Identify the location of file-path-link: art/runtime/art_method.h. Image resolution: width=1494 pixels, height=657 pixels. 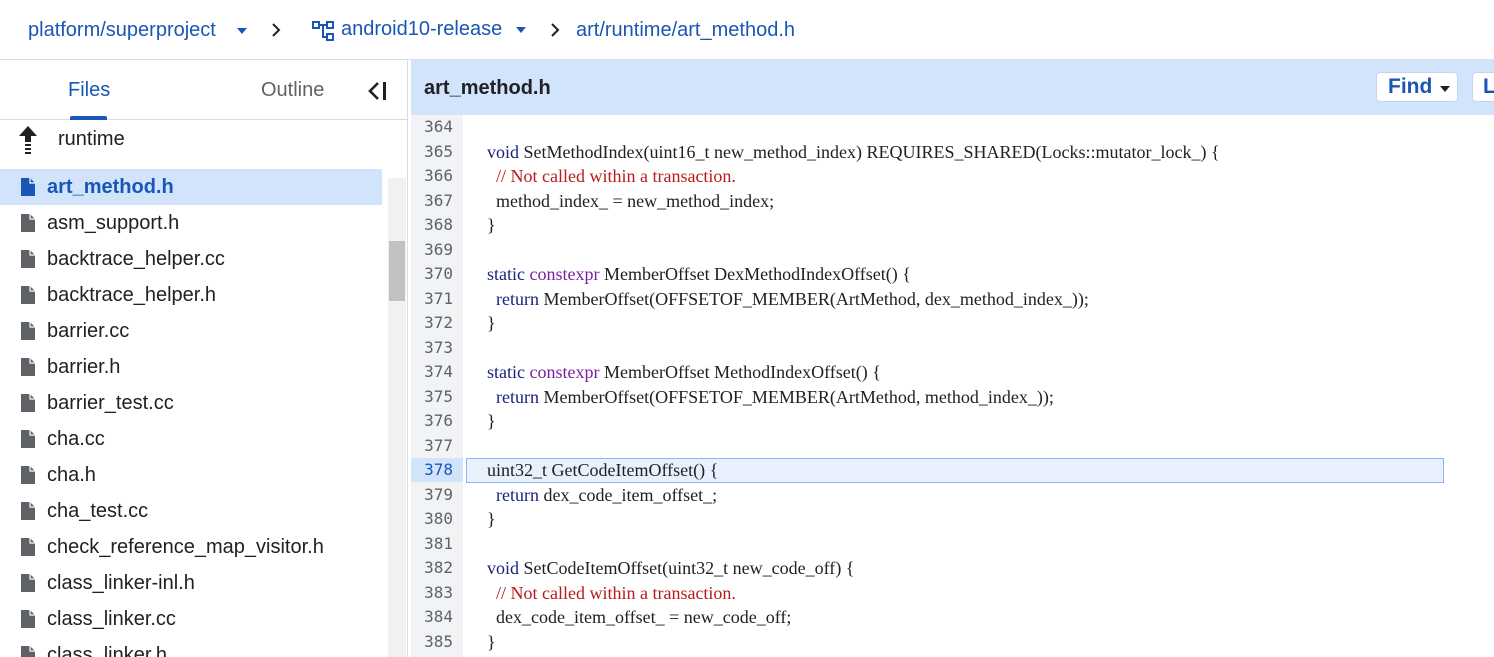
(685, 30).